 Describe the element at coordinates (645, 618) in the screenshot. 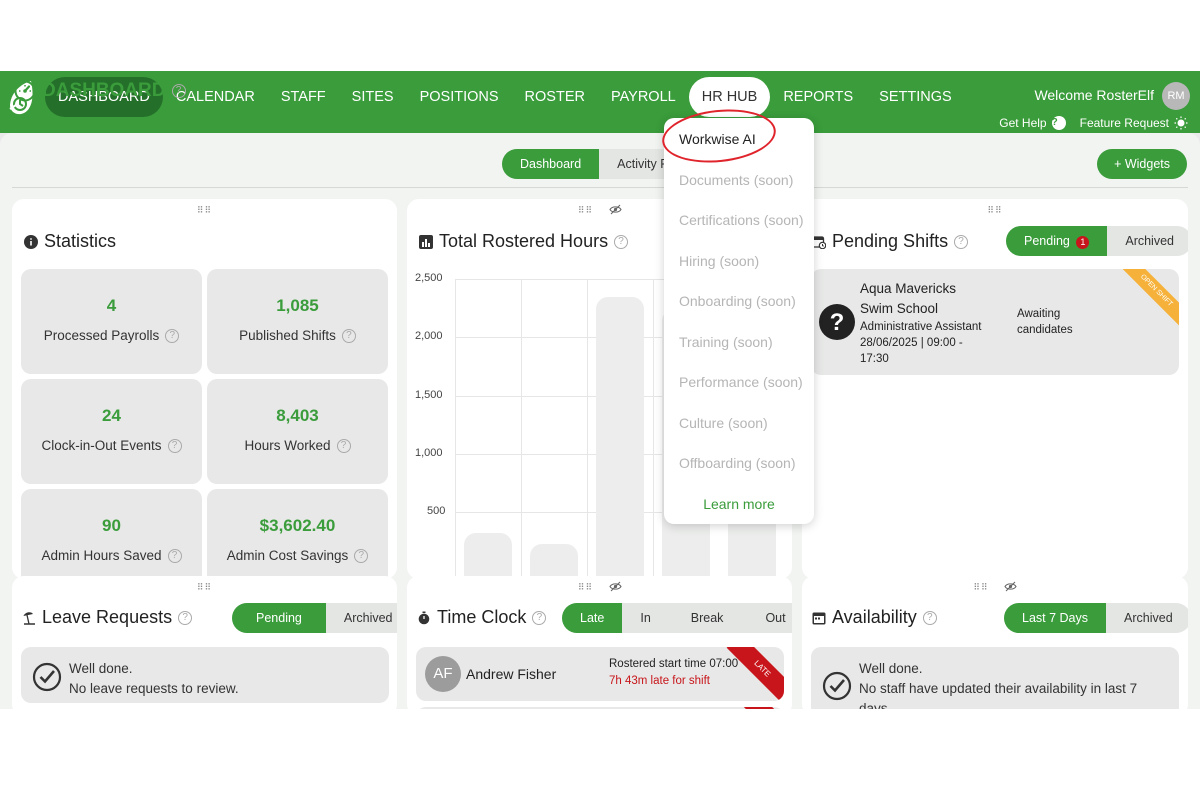

I see `tab-in: In` at that location.